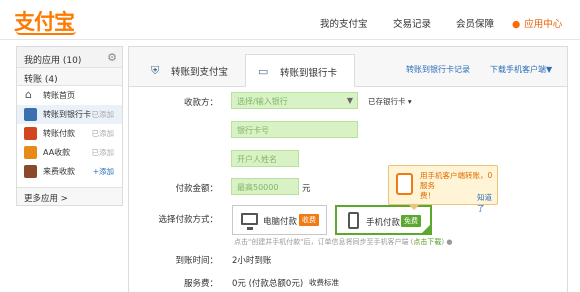 The image size is (580, 292). Describe the element at coordinates (196, 189) in the screenshot. I see `amount-label: 付款金额：` at that location.